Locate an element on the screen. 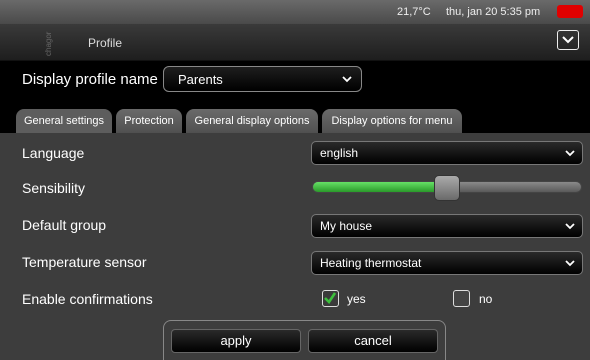 This screenshot has height=360, width=590. title-bar: chagor Profile is located at coordinates (295, 42).